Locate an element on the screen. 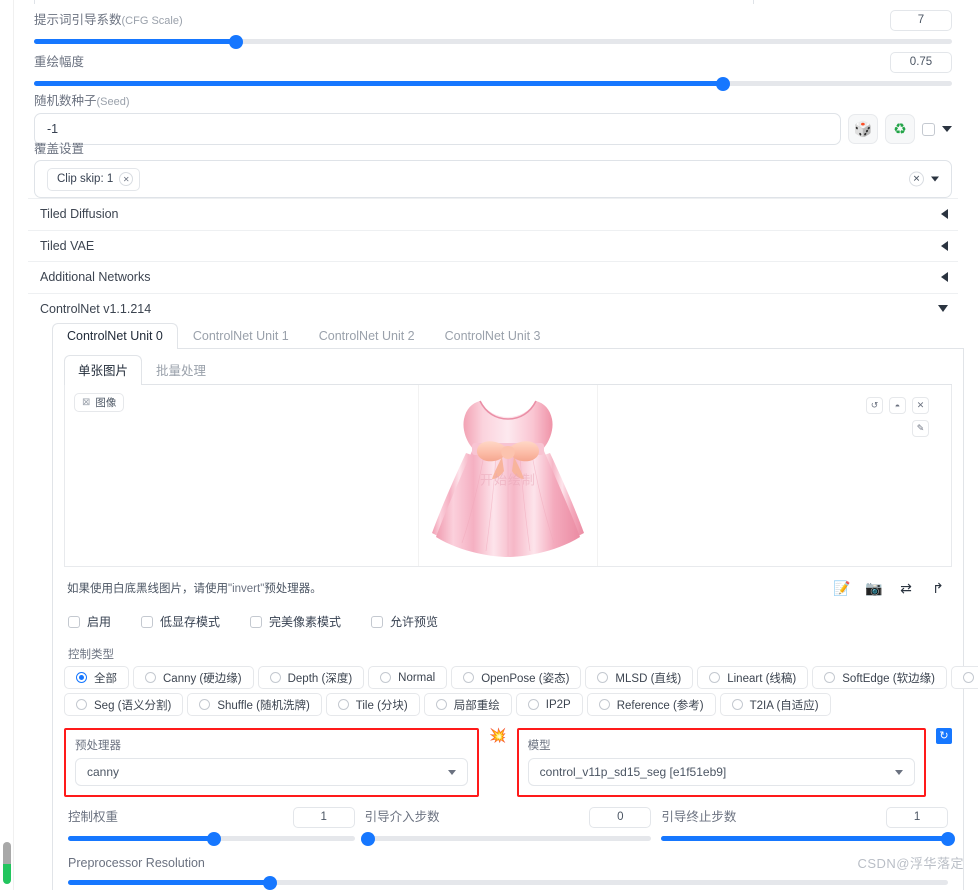 The image size is (978, 890). cfg-scale-value: 7 is located at coordinates (921, 20).